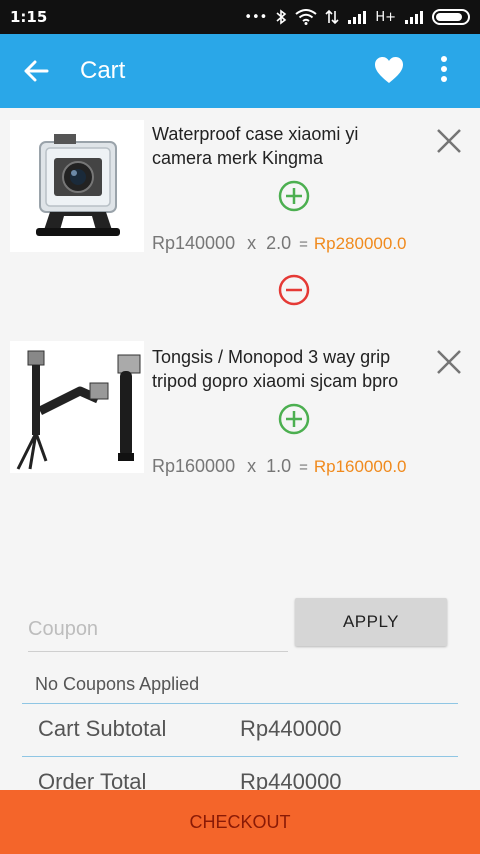 The width and height of the screenshot is (480, 854). I want to click on signal-icon, so click(357, 17).